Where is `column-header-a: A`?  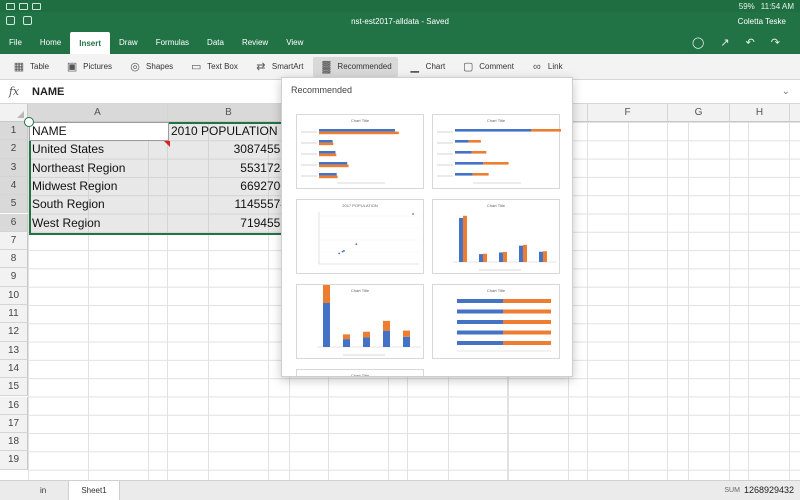
column-header-a: A is located at coordinates (98, 113).